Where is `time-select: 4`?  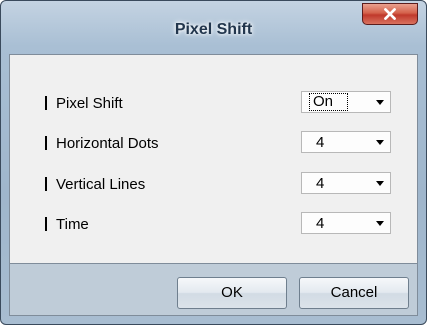 time-select: 4 is located at coordinates (346, 223).